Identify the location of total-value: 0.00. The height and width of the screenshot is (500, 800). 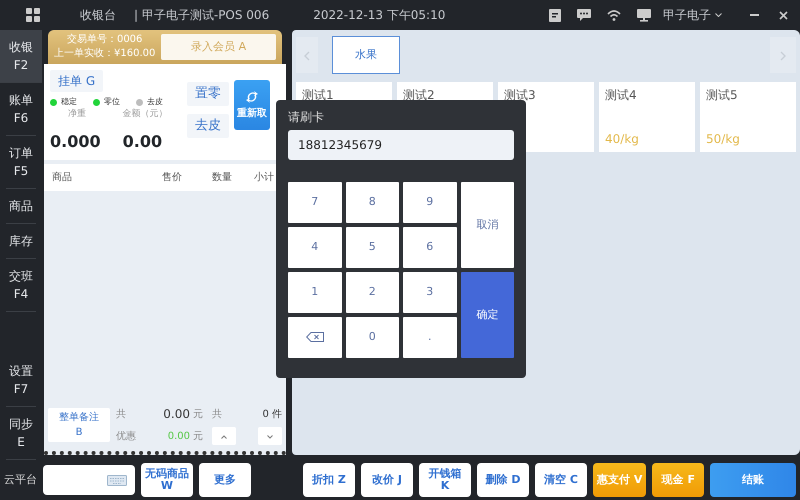
(176, 414).